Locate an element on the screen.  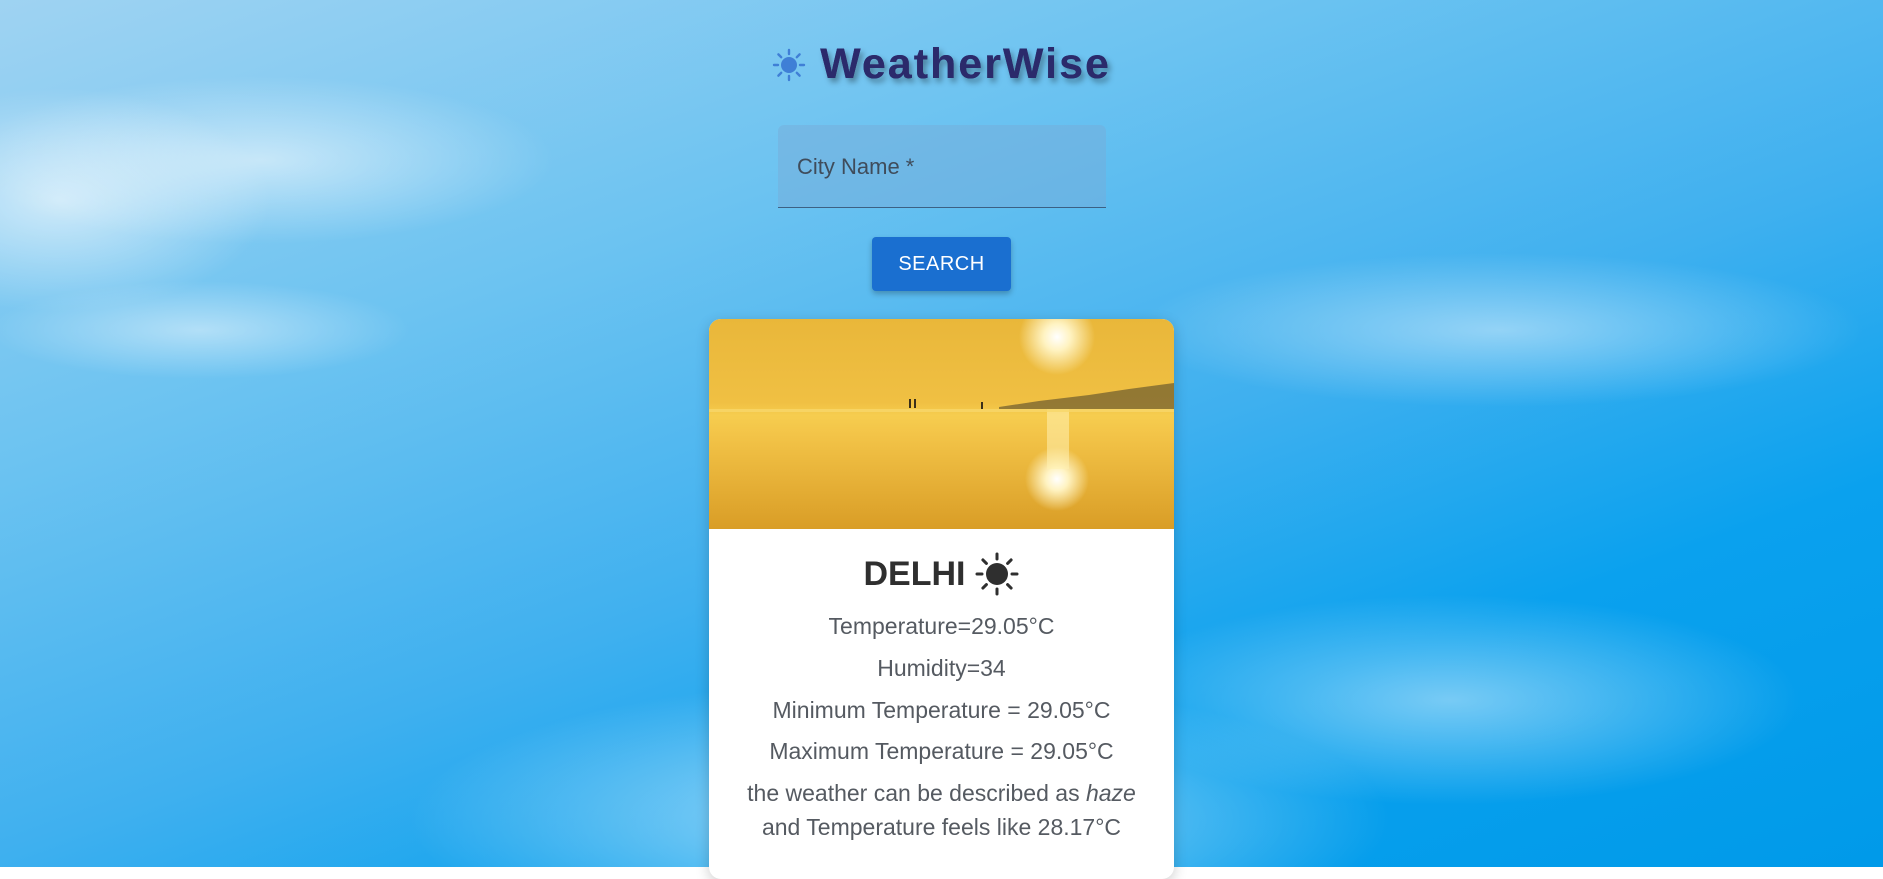
max-temperature-text: Maximum Temperature = 29.05°C is located at coordinates (941, 751).